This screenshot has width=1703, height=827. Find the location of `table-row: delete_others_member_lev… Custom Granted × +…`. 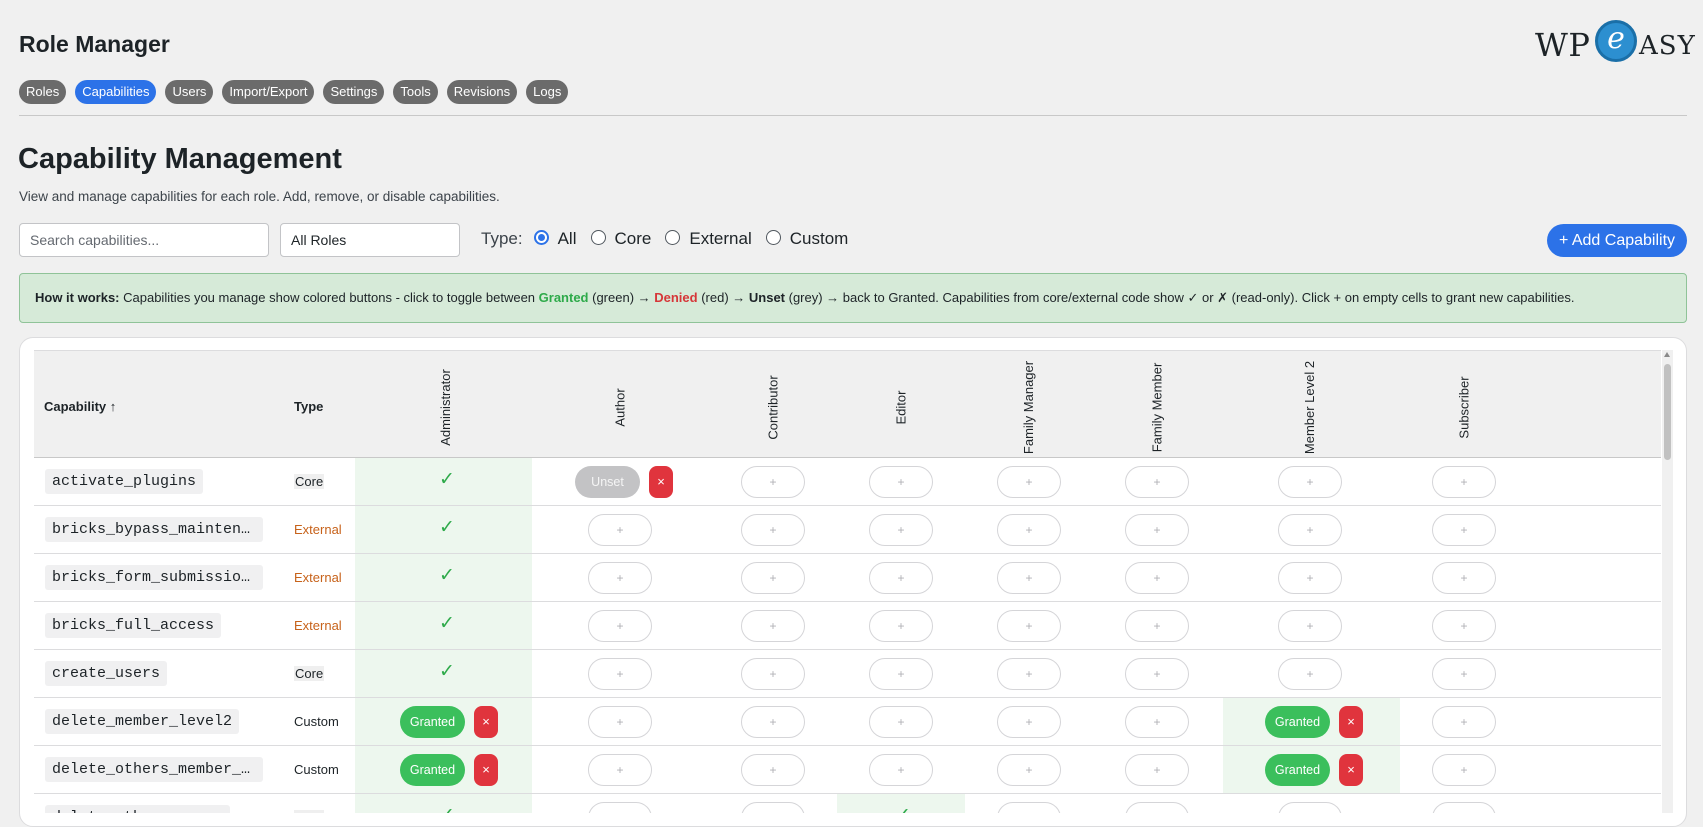

table-row: delete_others_member_lev… Custom Granted × +… is located at coordinates (847, 770).